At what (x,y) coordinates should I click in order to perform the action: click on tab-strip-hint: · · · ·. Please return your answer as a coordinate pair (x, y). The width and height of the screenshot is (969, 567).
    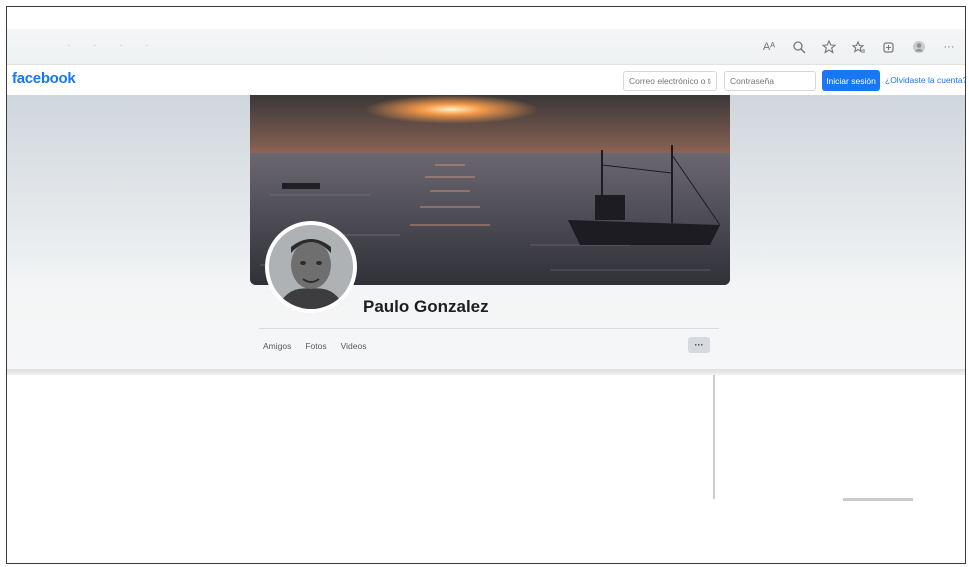
    Looking at the image, I should click on (113, 45).